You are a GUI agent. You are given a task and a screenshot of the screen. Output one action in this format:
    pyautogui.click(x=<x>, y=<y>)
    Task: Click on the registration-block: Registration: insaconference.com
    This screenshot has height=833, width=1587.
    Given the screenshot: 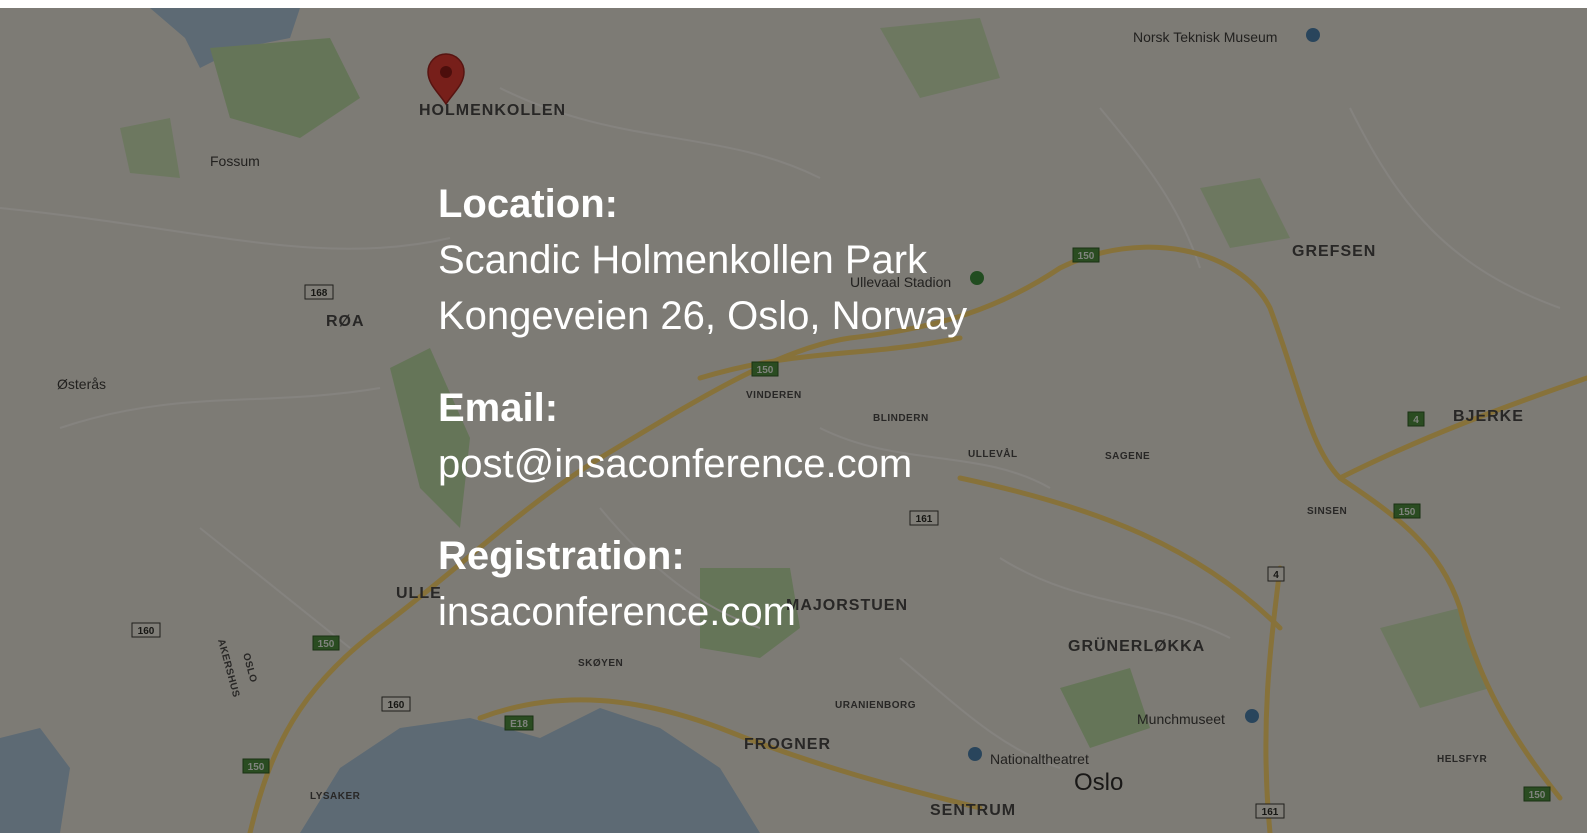 What is the action you would take?
    pyautogui.click(x=702, y=584)
    